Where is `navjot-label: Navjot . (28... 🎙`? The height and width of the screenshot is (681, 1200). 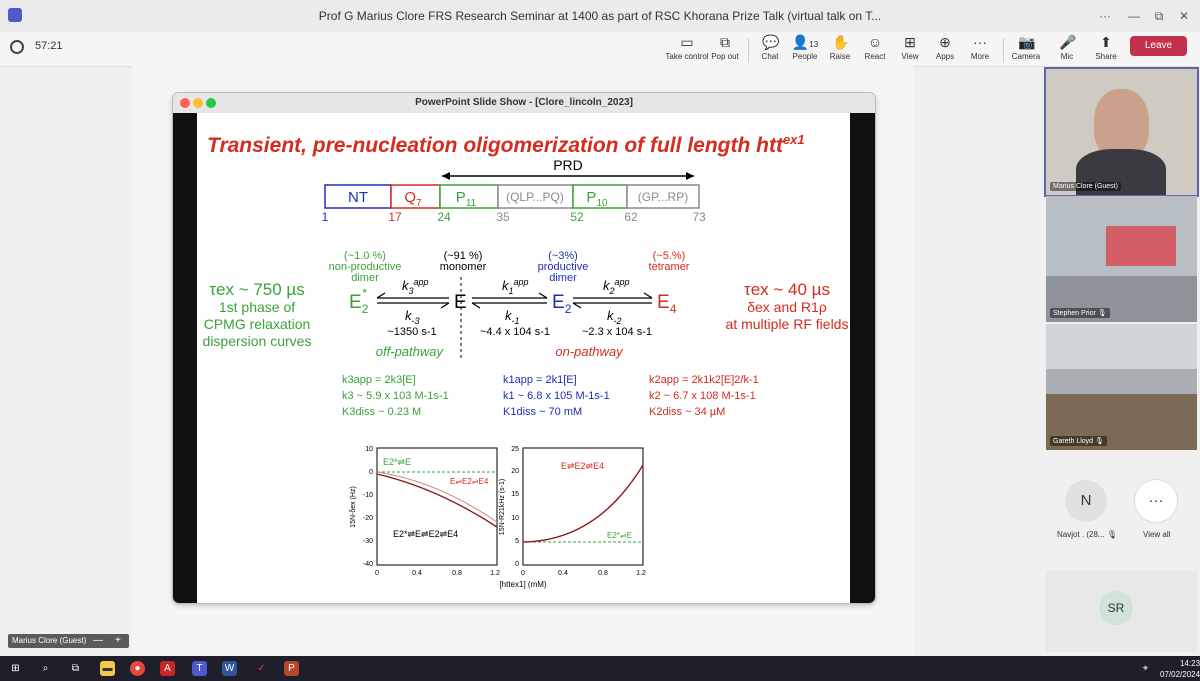
navjot-label: Navjot . (28... 🎙 is located at coordinates (1087, 534).